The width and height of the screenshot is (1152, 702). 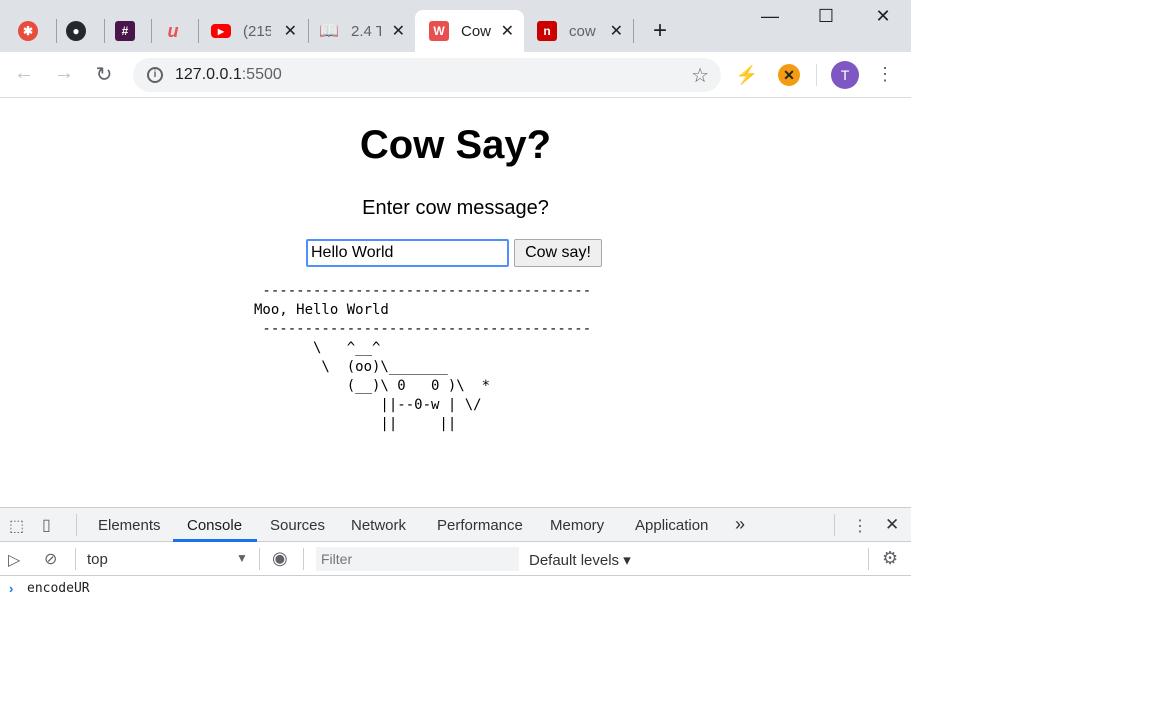 I want to click on close-window-button: ✕, so click(x=883, y=16).